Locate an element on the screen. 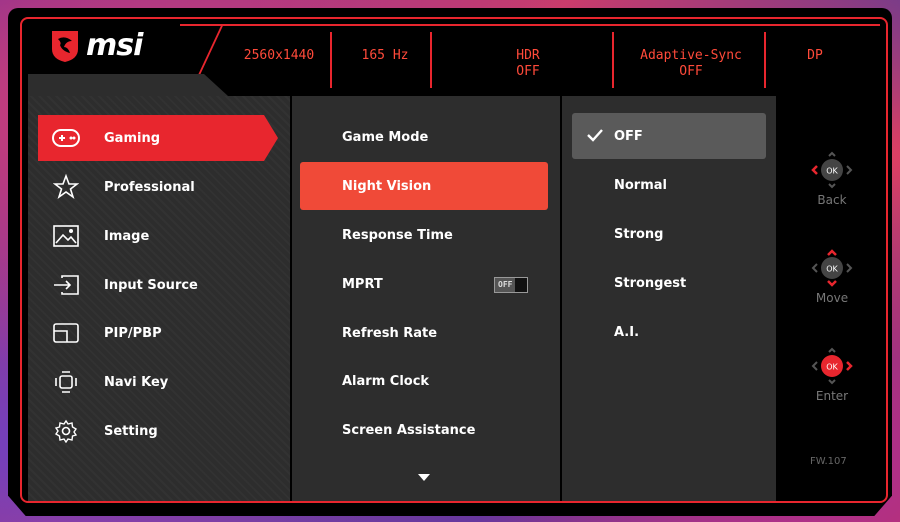 This screenshot has height=522, width=900. menu-item-pip-pbp: PIP/PBP is located at coordinates (158, 333).